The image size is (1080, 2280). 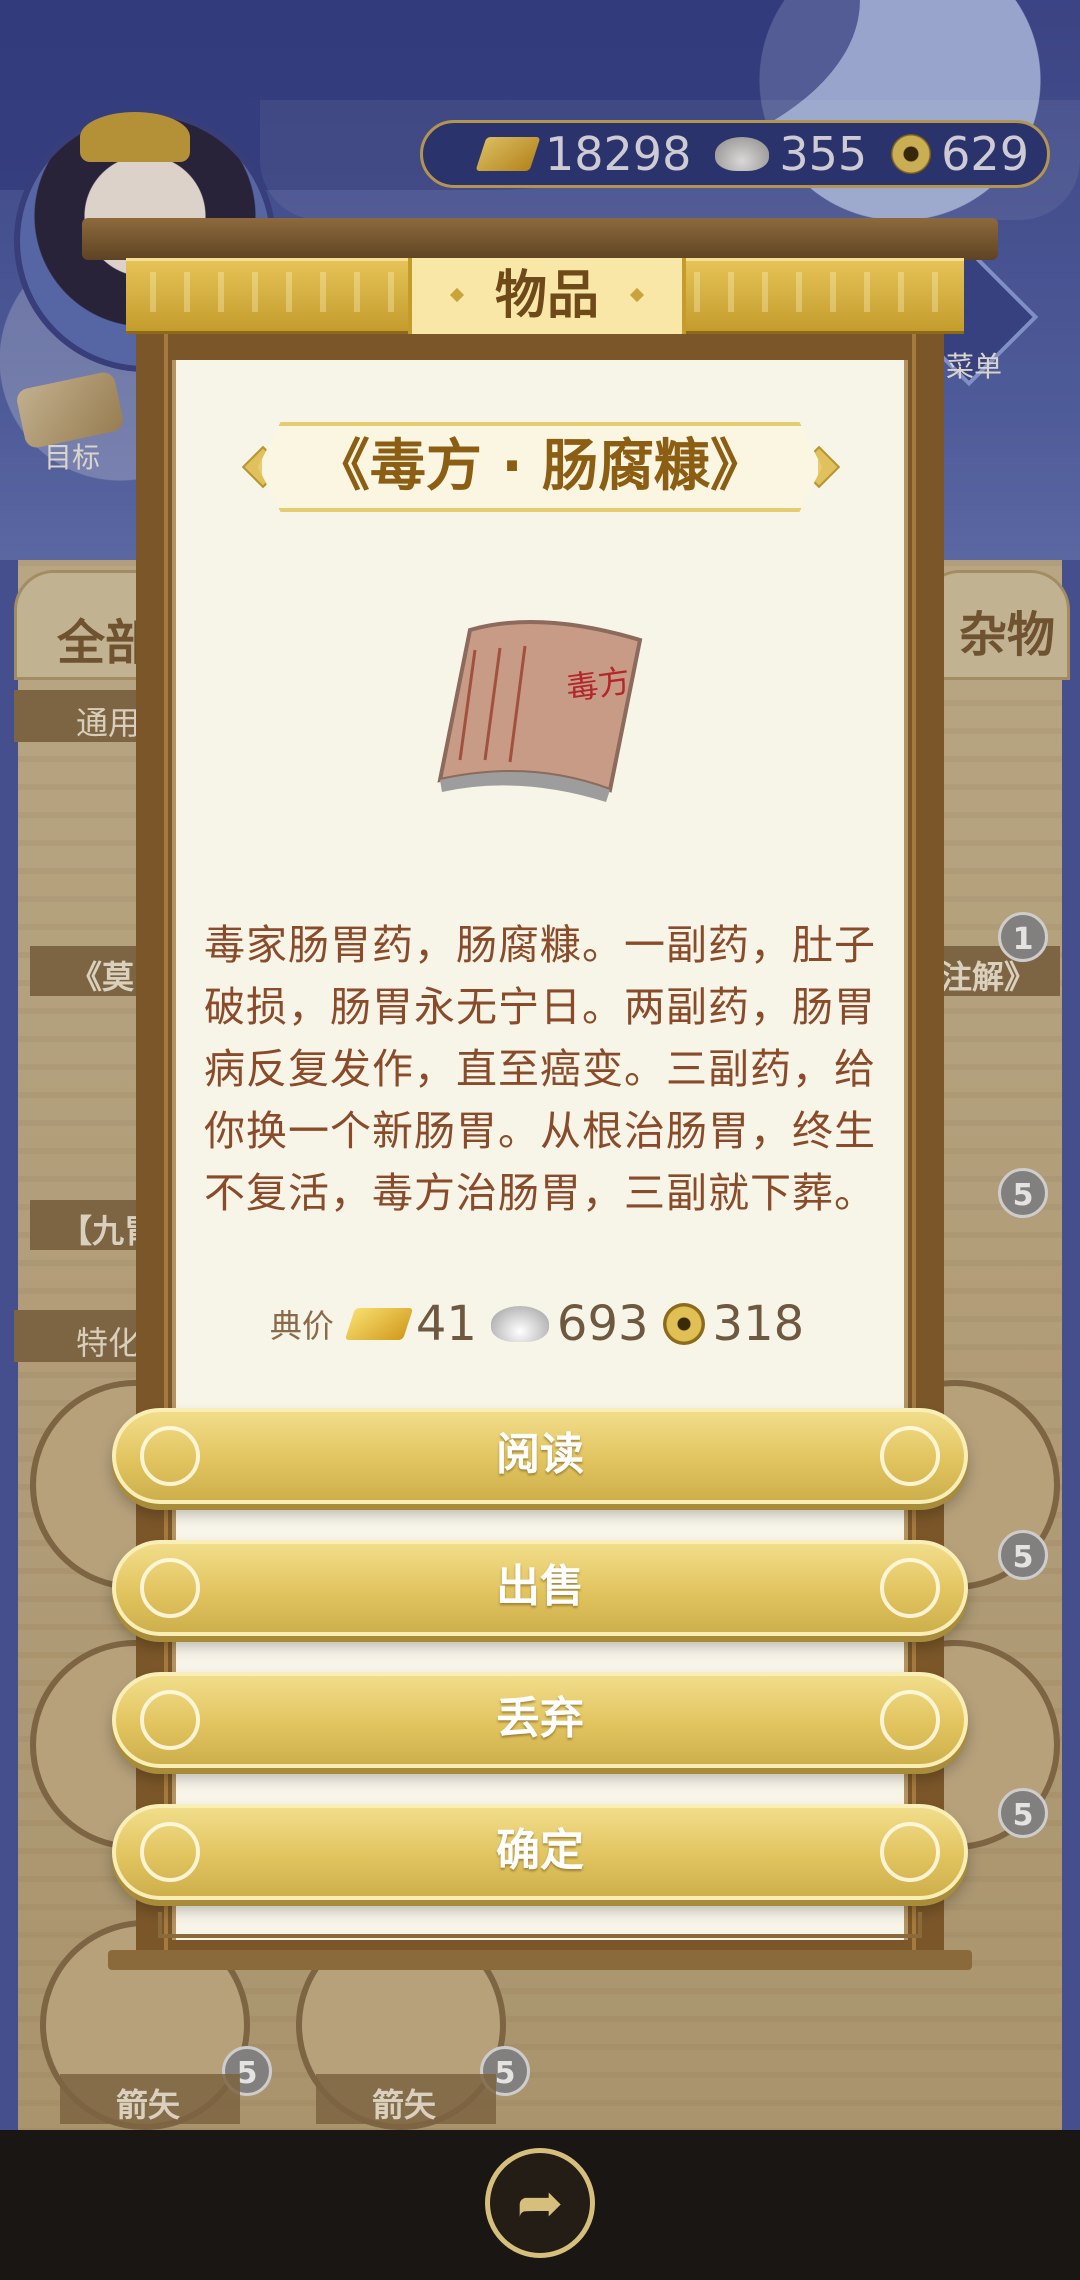 What do you see at coordinates (602, 1324) in the screenshot?
I see `price-silver: 693` at bounding box center [602, 1324].